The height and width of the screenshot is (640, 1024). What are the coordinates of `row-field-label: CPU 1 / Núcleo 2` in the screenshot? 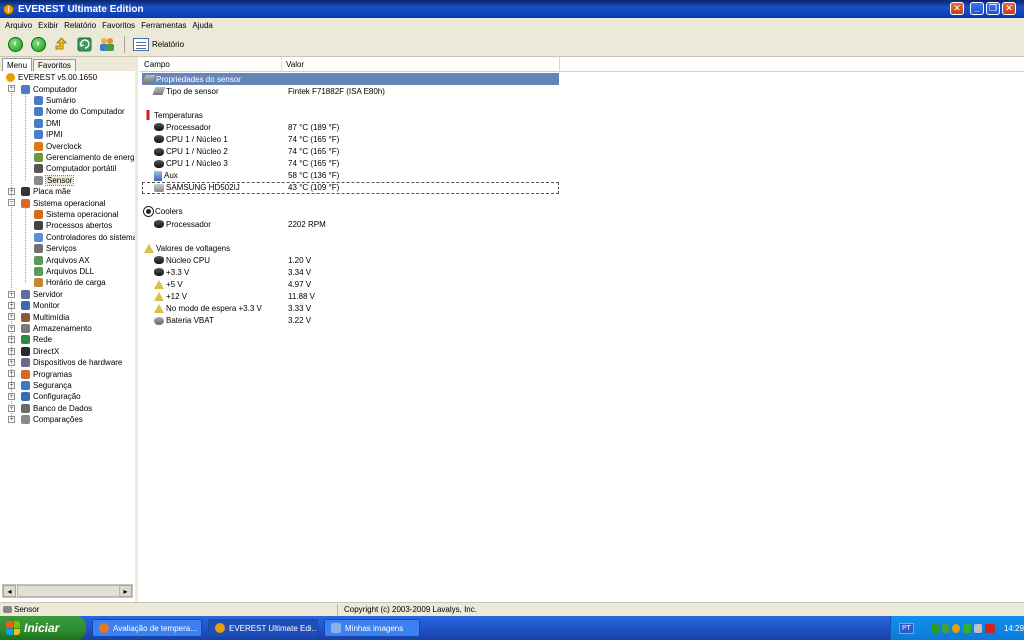 It's located at (197, 151).